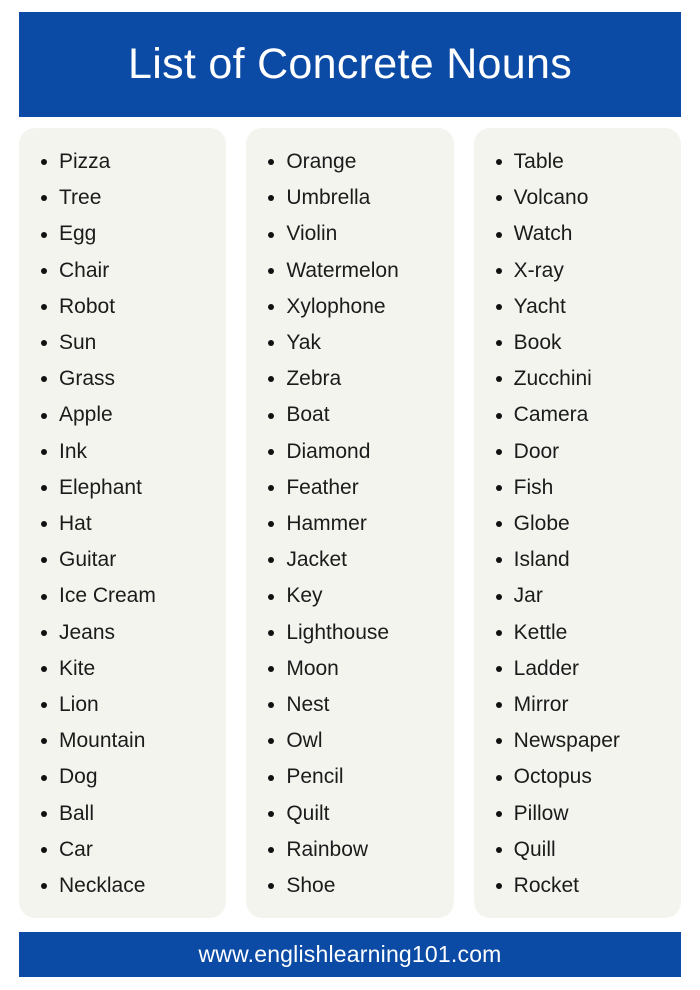 This screenshot has width=700, height=990. What do you see at coordinates (122, 162) in the screenshot?
I see `list-item: Pizza` at bounding box center [122, 162].